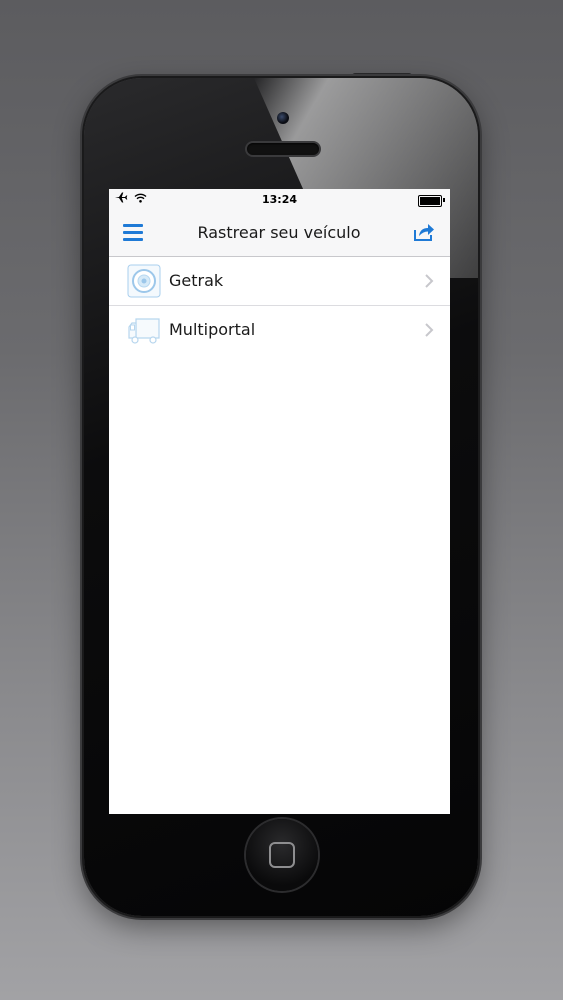 The height and width of the screenshot is (1000, 563). What do you see at coordinates (279, 330) in the screenshot?
I see `list-item-multiportal: Multiportal` at bounding box center [279, 330].